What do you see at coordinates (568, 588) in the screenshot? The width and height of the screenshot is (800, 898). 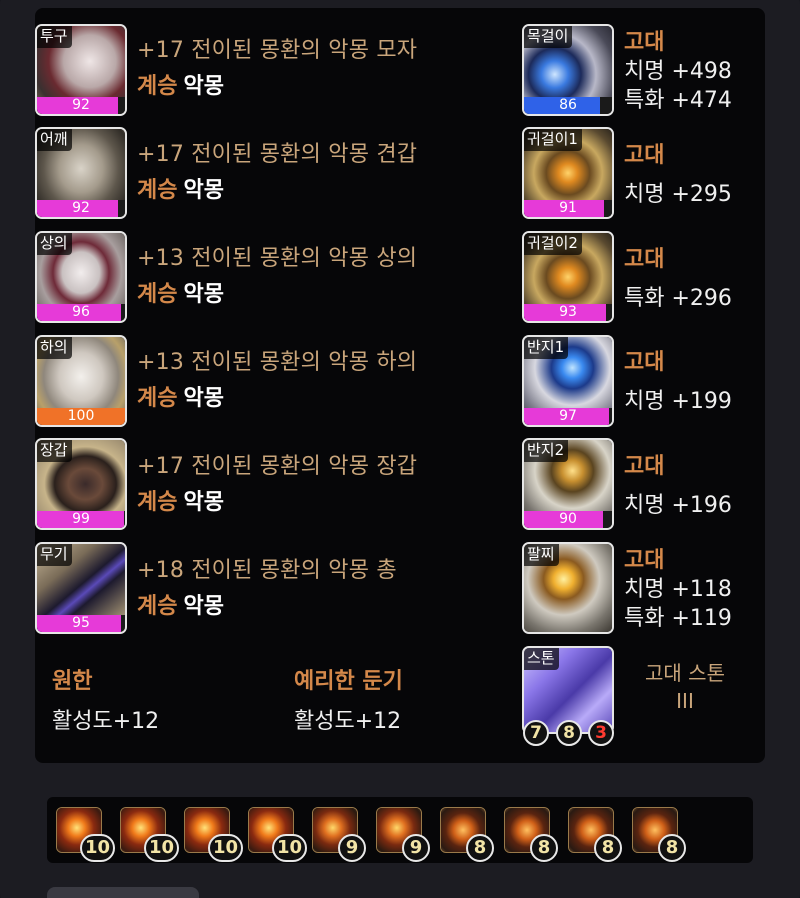 I see `acc-slot-bracelet: 팔찌` at bounding box center [568, 588].